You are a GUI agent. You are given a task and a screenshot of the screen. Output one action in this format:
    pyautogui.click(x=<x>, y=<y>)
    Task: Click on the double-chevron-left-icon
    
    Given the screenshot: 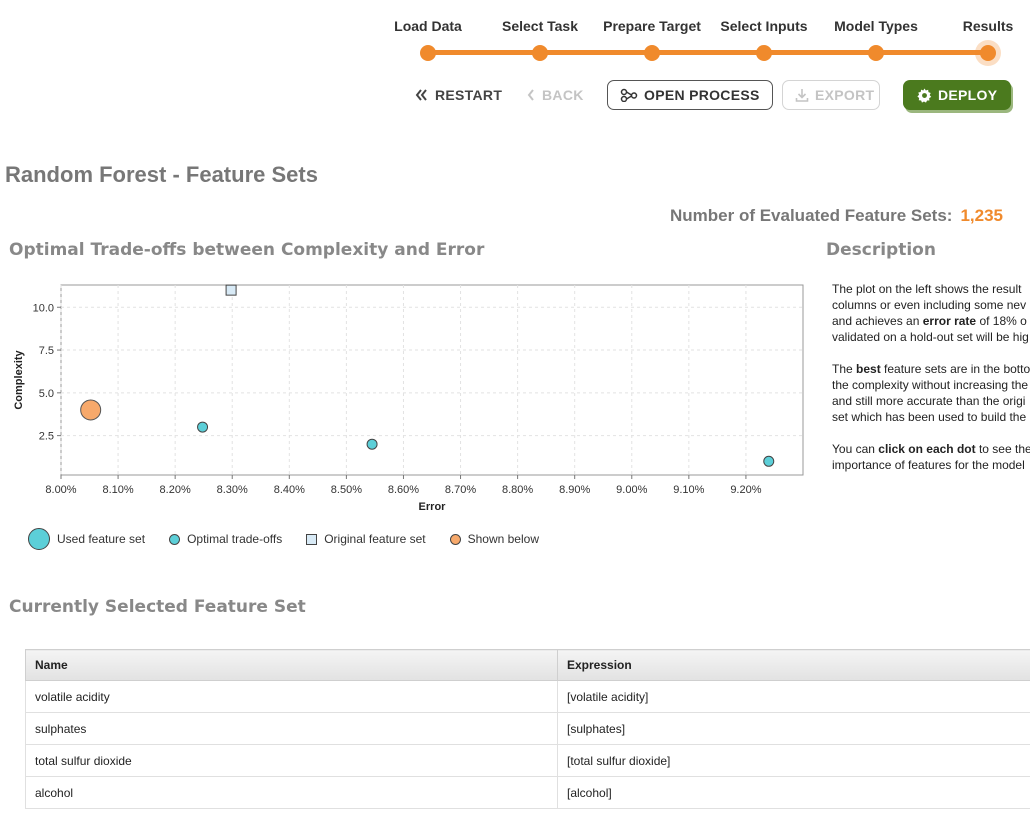 What is the action you would take?
    pyautogui.click(x=422, y=95)
    